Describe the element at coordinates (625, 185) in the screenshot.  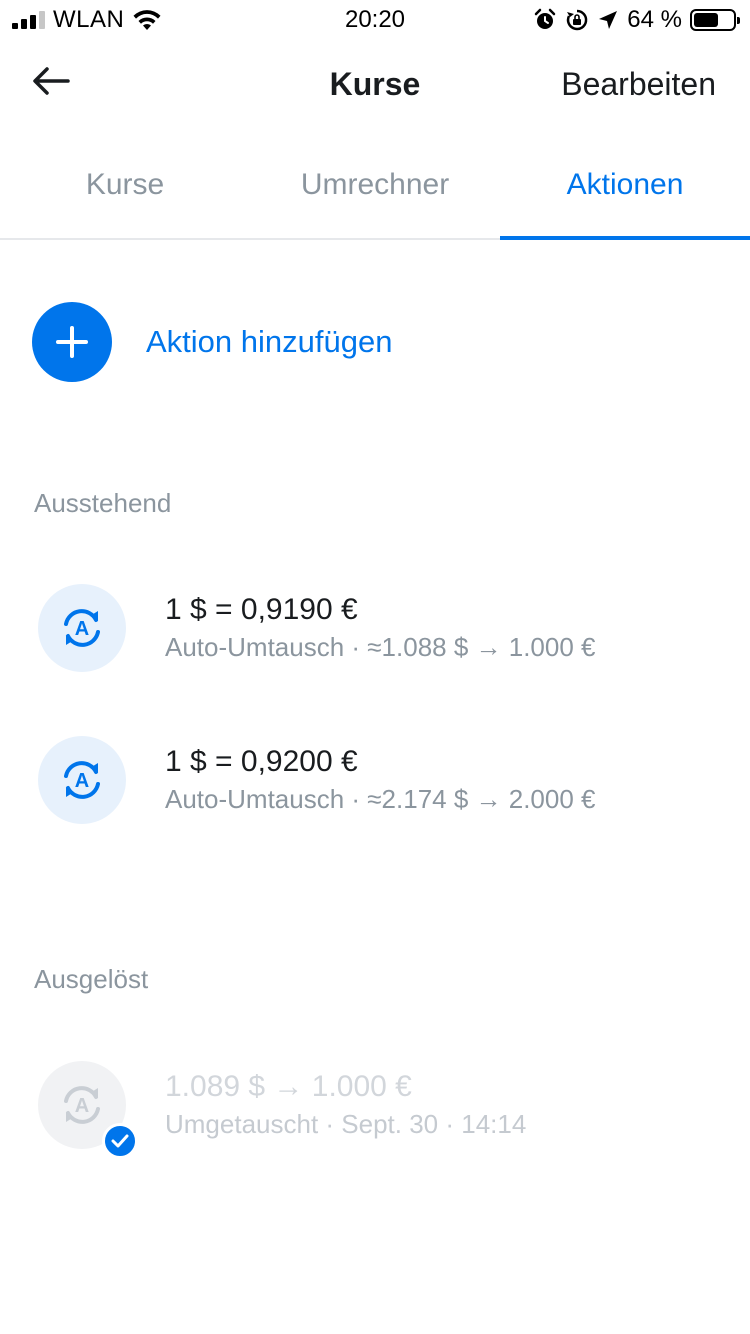
I see `tab-actions: Aktionen` at that location.